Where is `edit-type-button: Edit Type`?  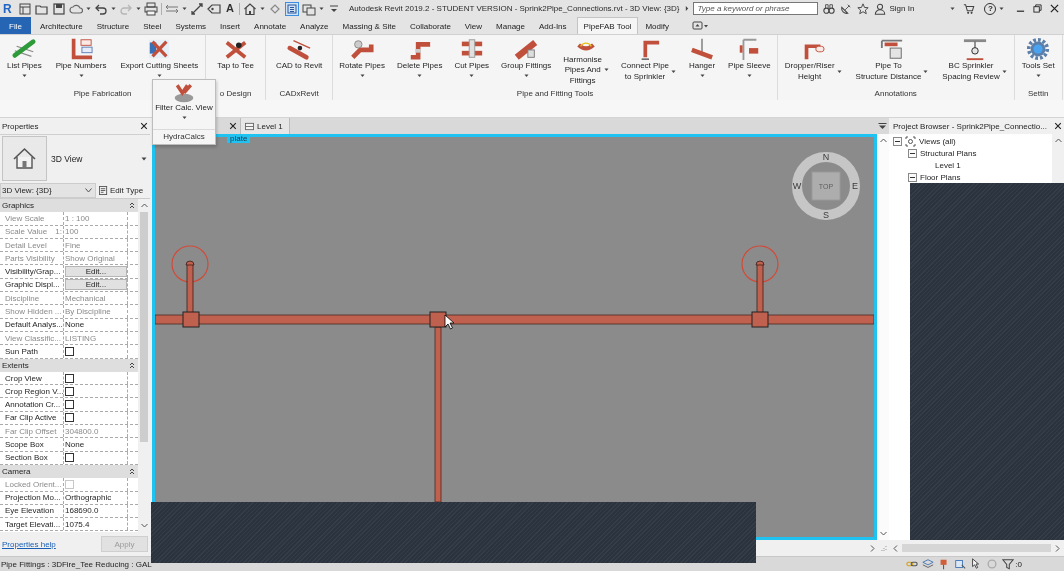
edit-type-button: Edit Type is located at coordinates (121, 190).